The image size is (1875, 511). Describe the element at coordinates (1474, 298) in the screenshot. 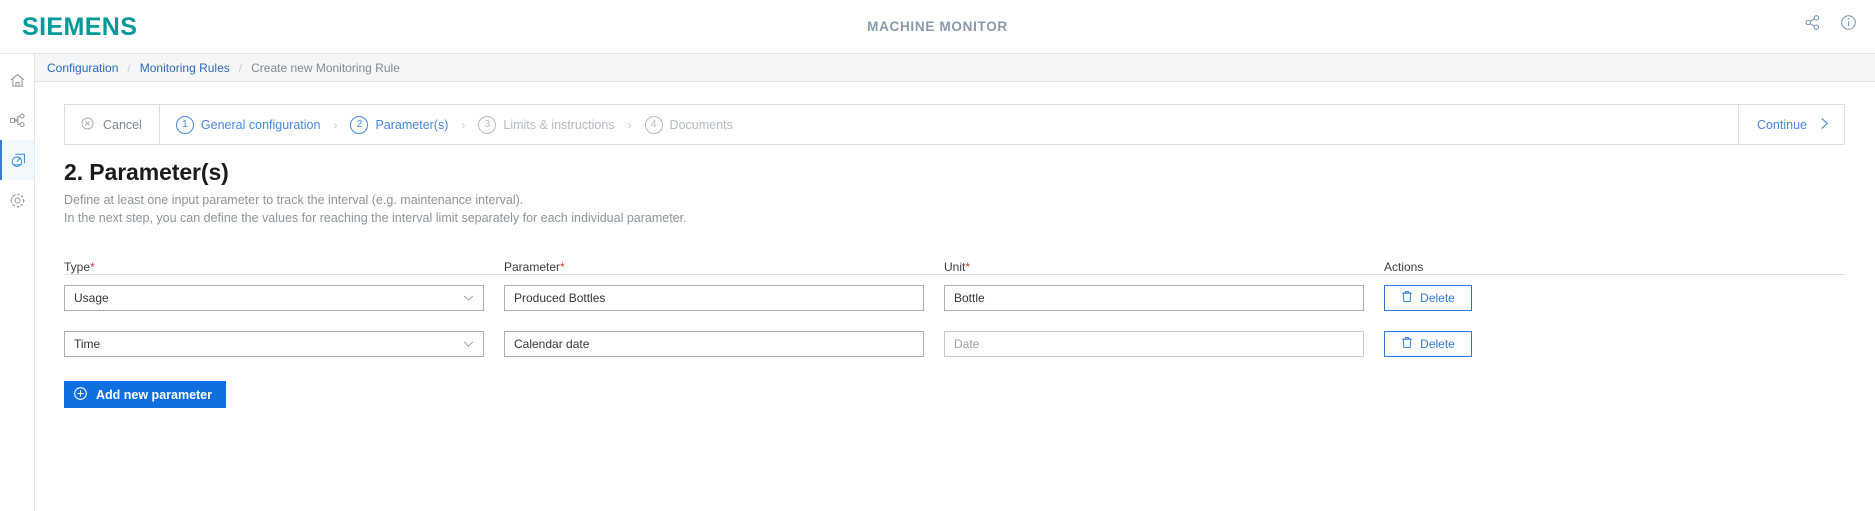

I see `row-1-actions-cell: Delete` at that location.